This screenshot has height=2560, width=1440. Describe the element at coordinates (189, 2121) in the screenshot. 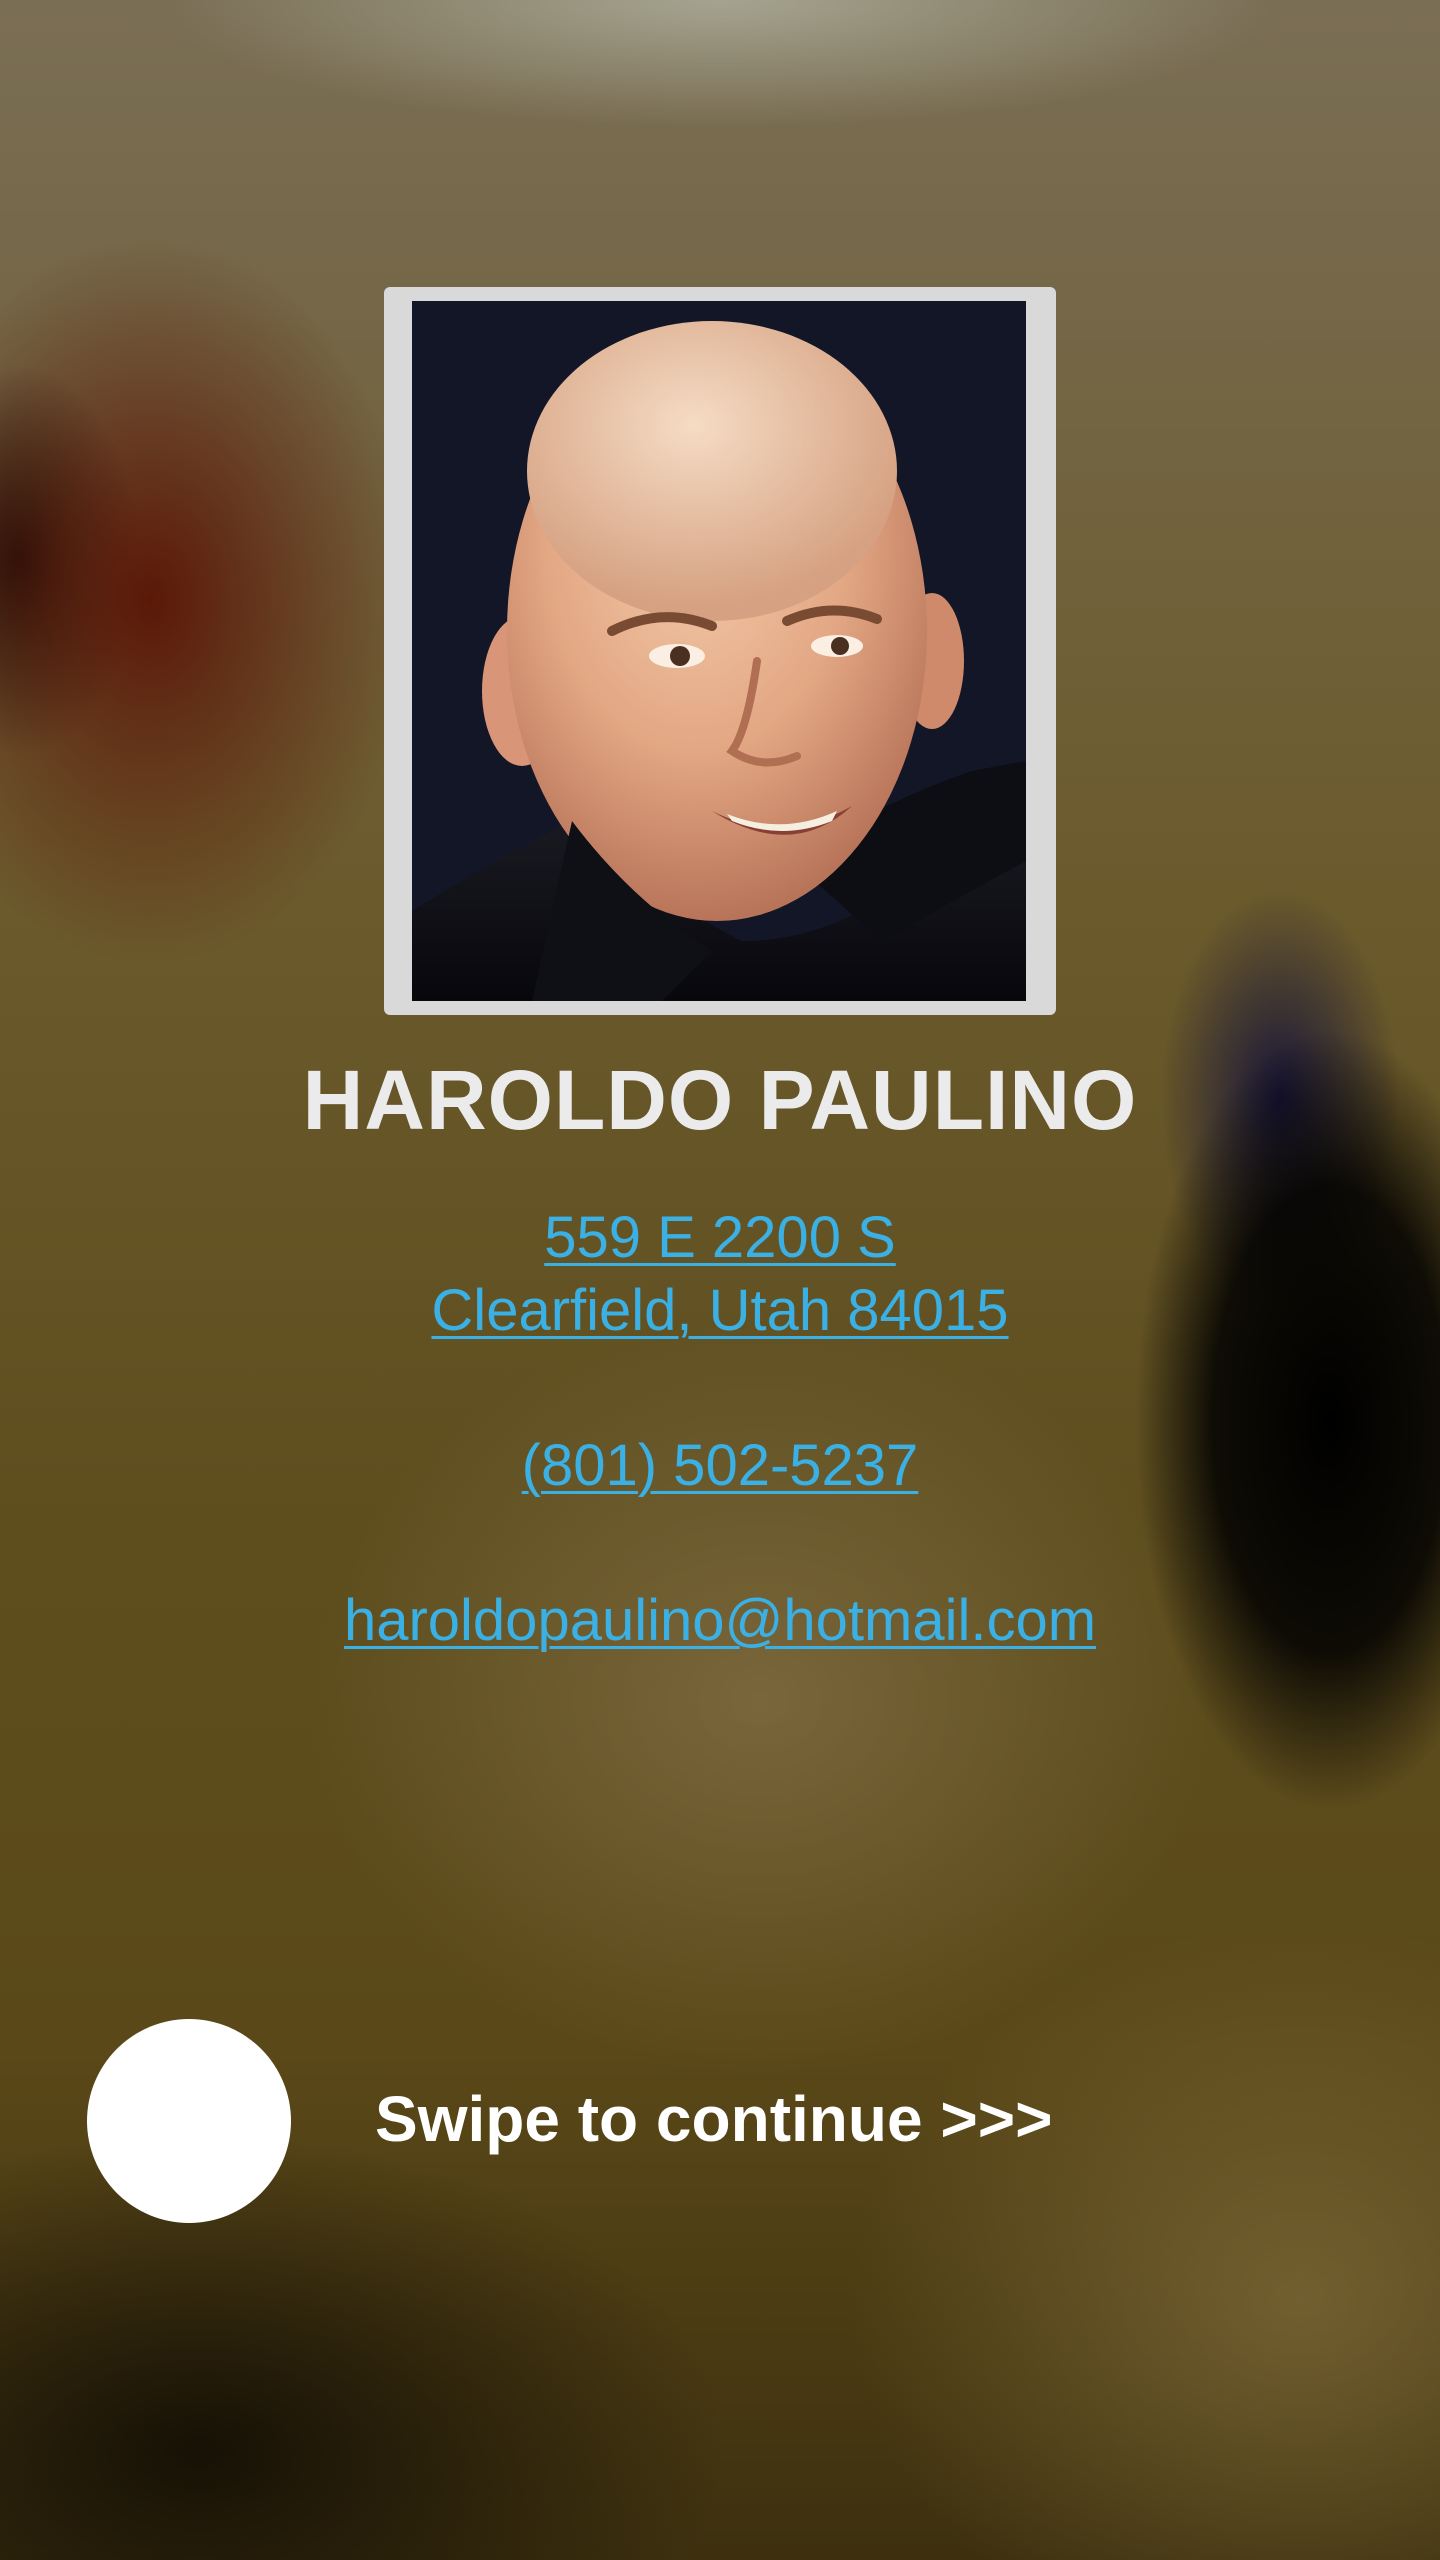

I see `swipe-handle` at that location.